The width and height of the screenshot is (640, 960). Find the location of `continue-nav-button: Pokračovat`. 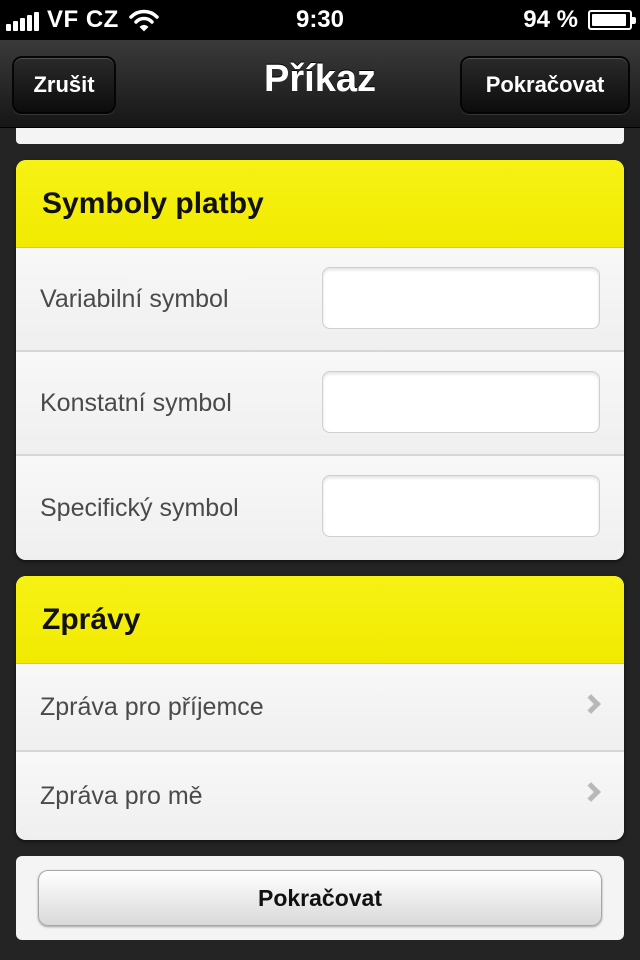

continue-nav-button: Pokračovat is located at coordinates (545, 85).